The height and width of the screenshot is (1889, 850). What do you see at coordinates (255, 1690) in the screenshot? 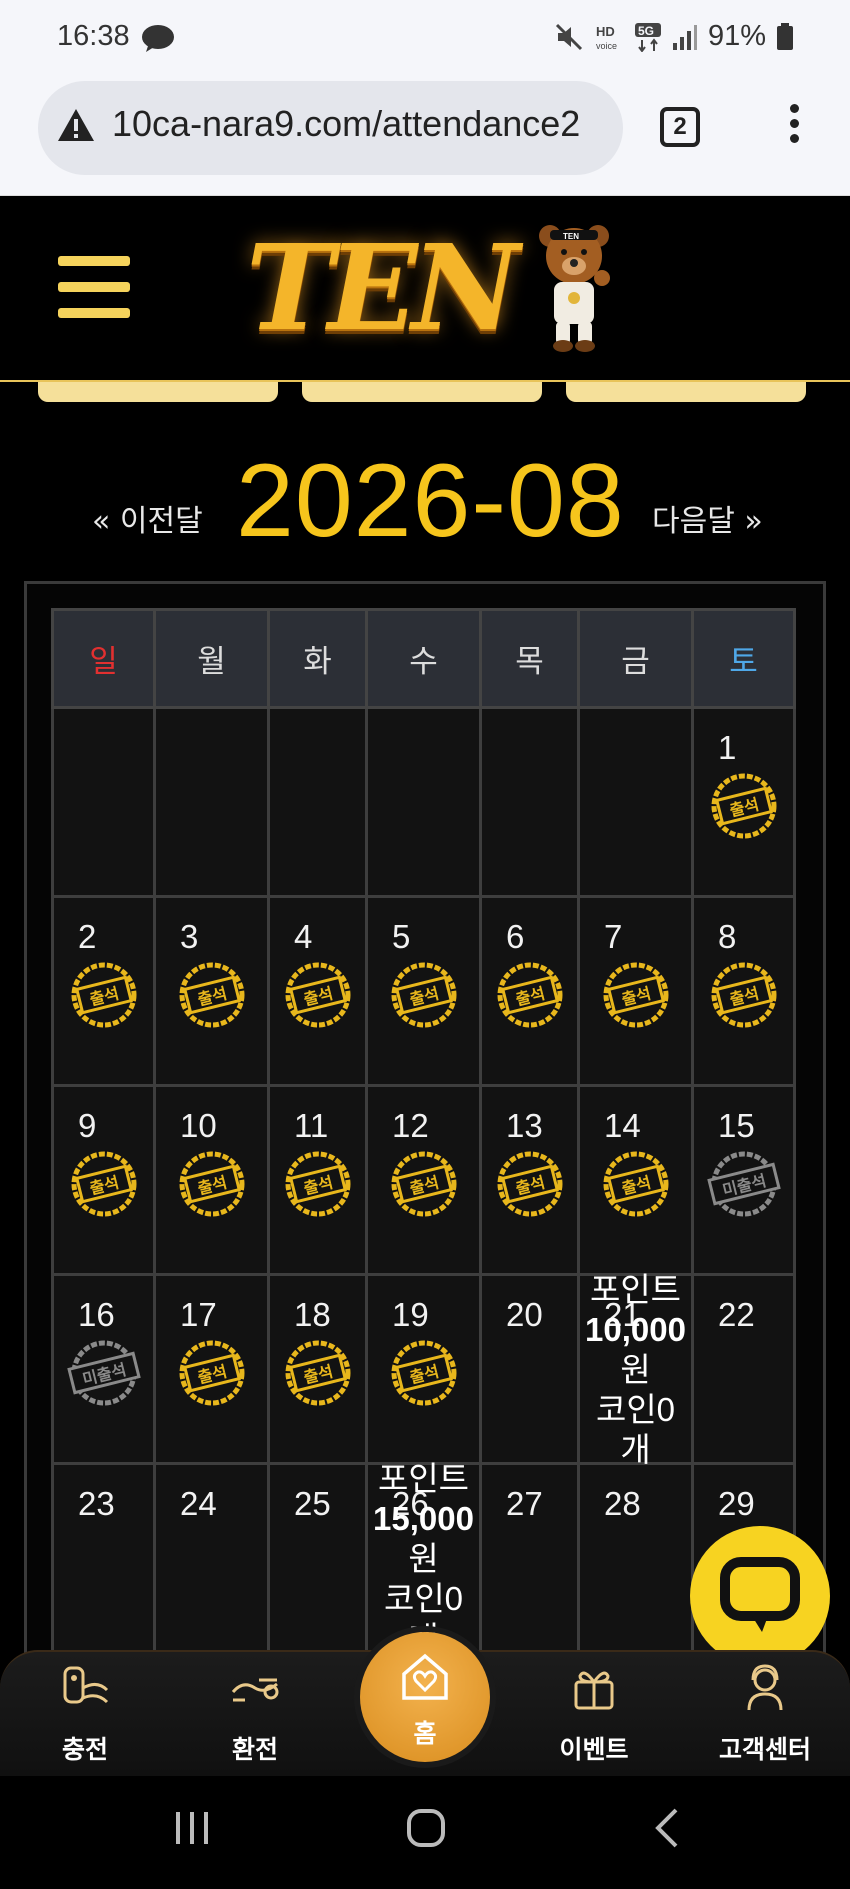
I see `withdraw-icon` at bounding box center [255, 1690].